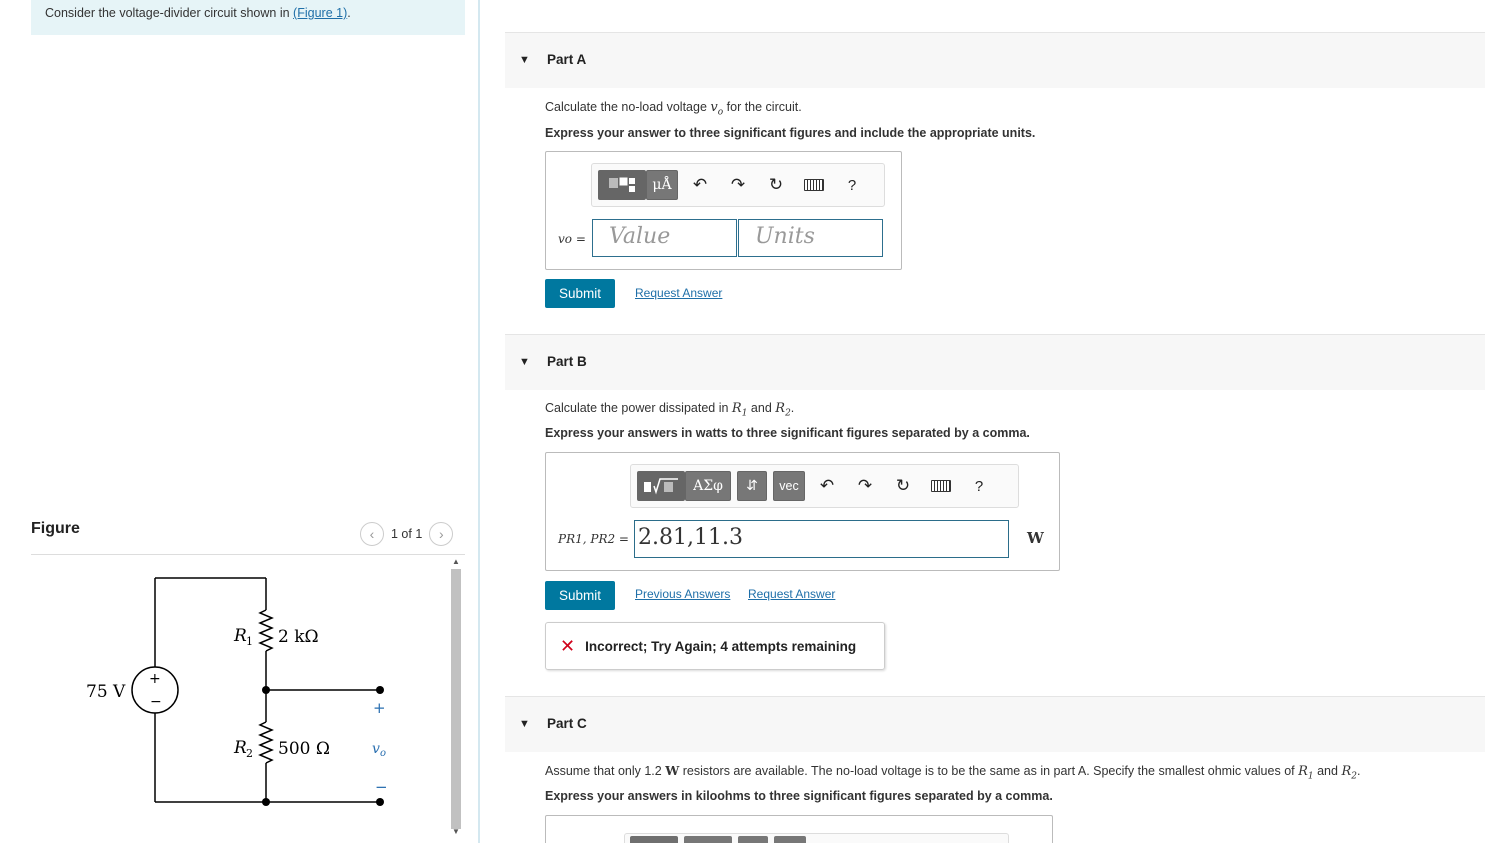  What do you see at coordinates (572, 239) in the screenshot?
I see `part-a-lhs: vo =` at bounding box center [572, 239].